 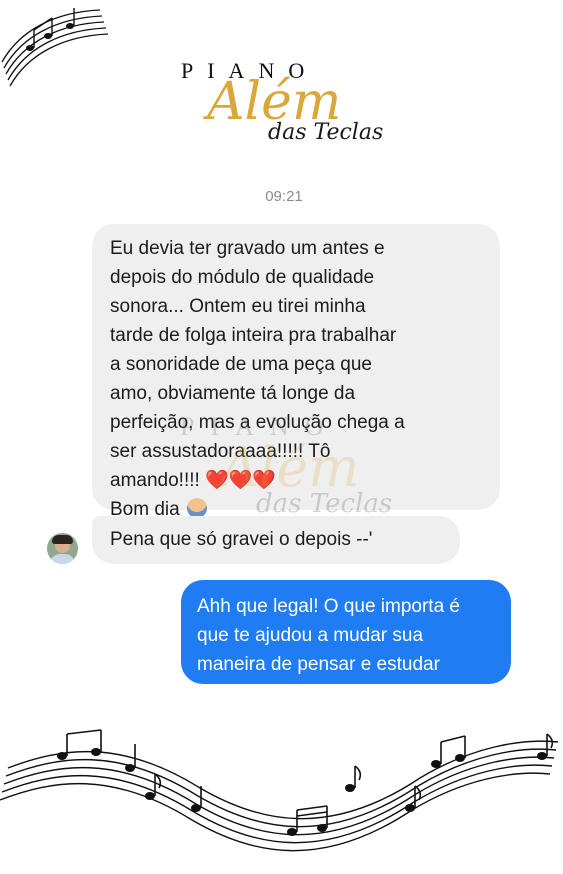 I want to click on message-line: maneira de pensar e estudar, so click(x=318, y=664).